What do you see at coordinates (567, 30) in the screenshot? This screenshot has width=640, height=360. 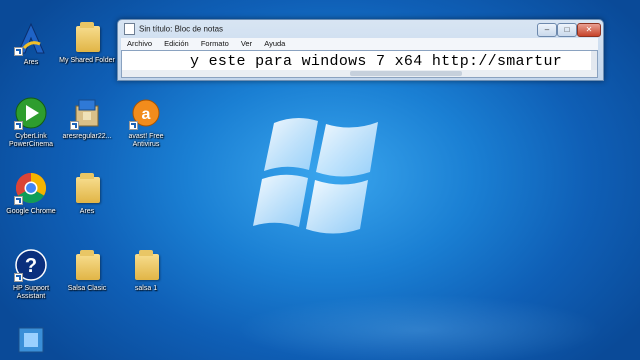 I see `maximize-button: □` at bounding box center [567, 30].